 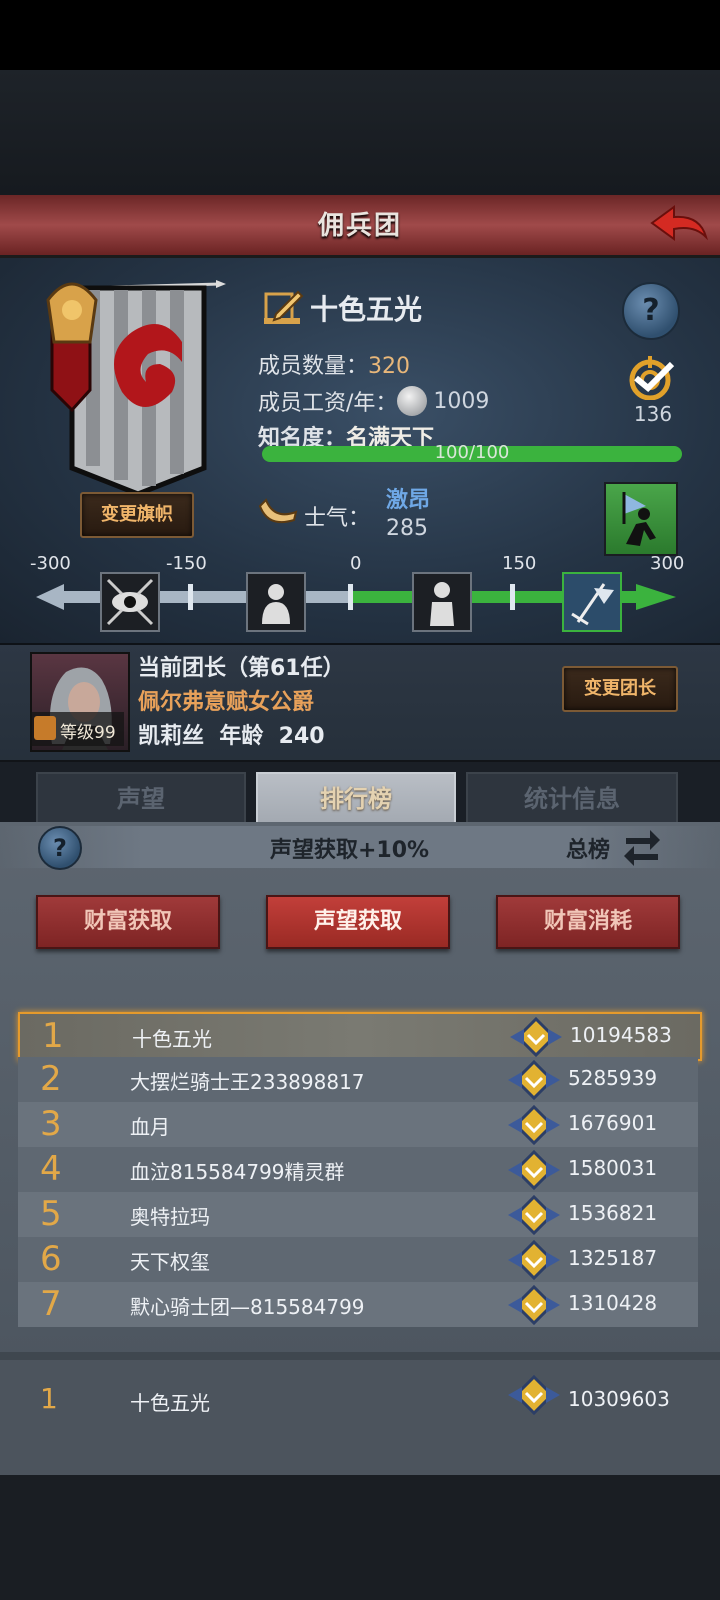 I want to click on guild-name-cell: 十色五光, so click(x=172, y=1039).